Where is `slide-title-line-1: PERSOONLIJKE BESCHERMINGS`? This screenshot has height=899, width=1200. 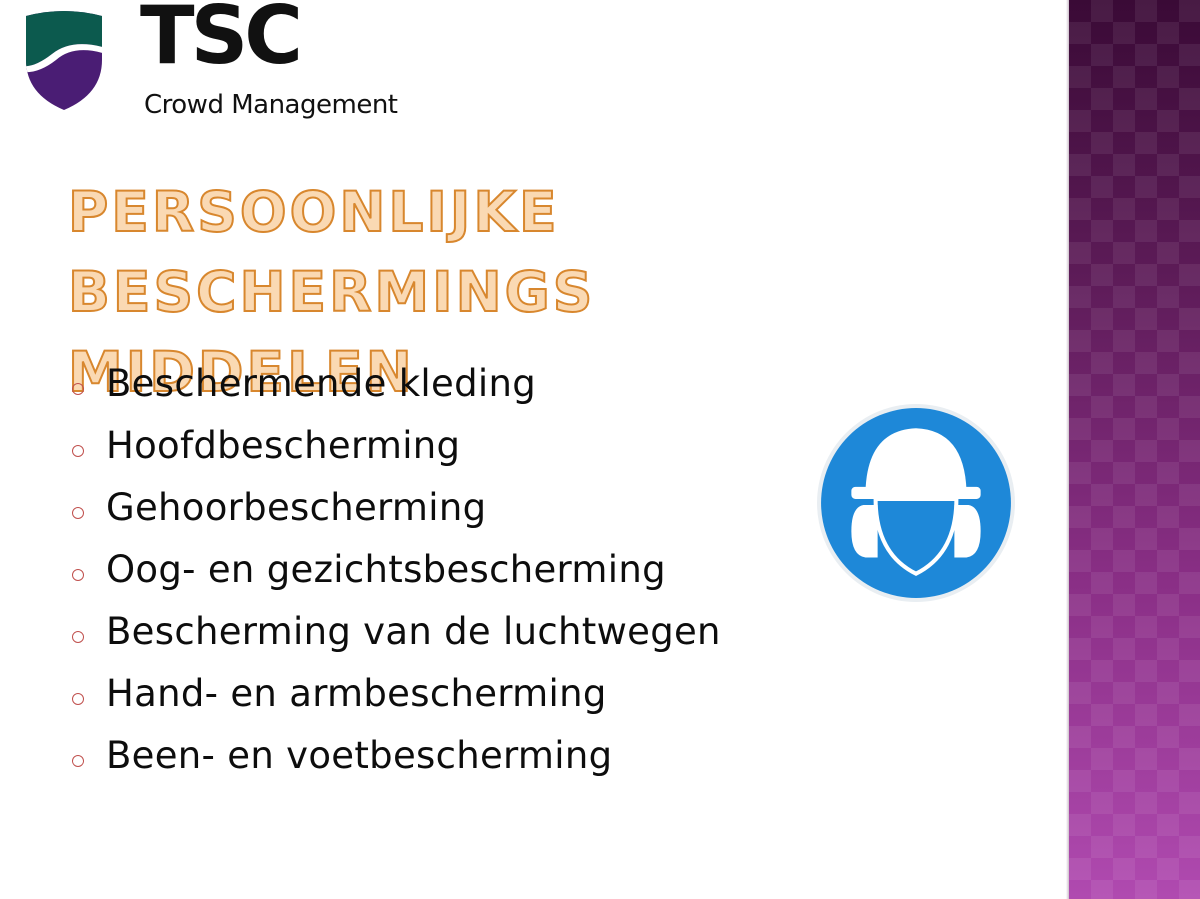 slide-title-line-1: PERSOONLIJKE BESCHERMINGS is located at coordinates (331, 252).